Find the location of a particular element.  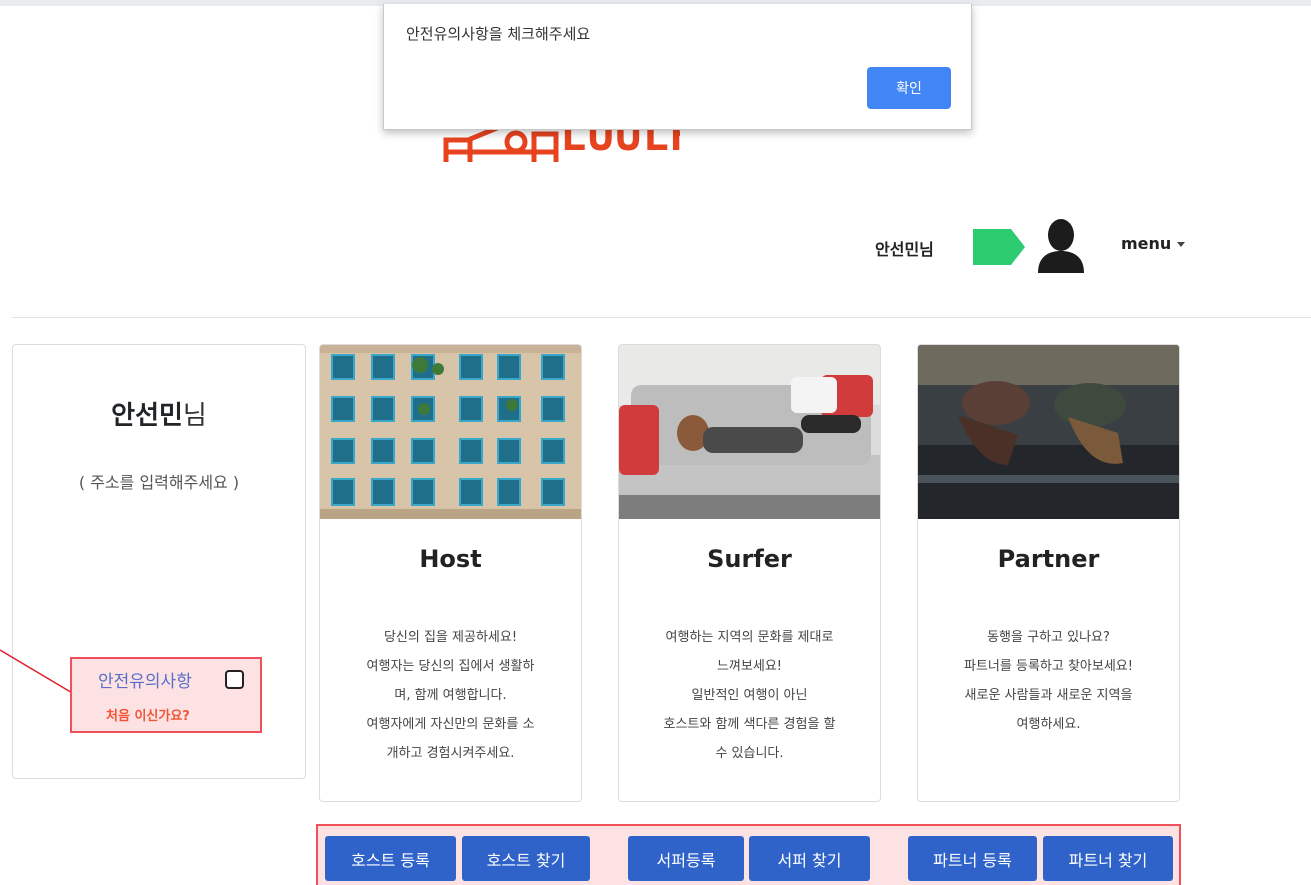

surfer-image is located at coordinates (749, 432).